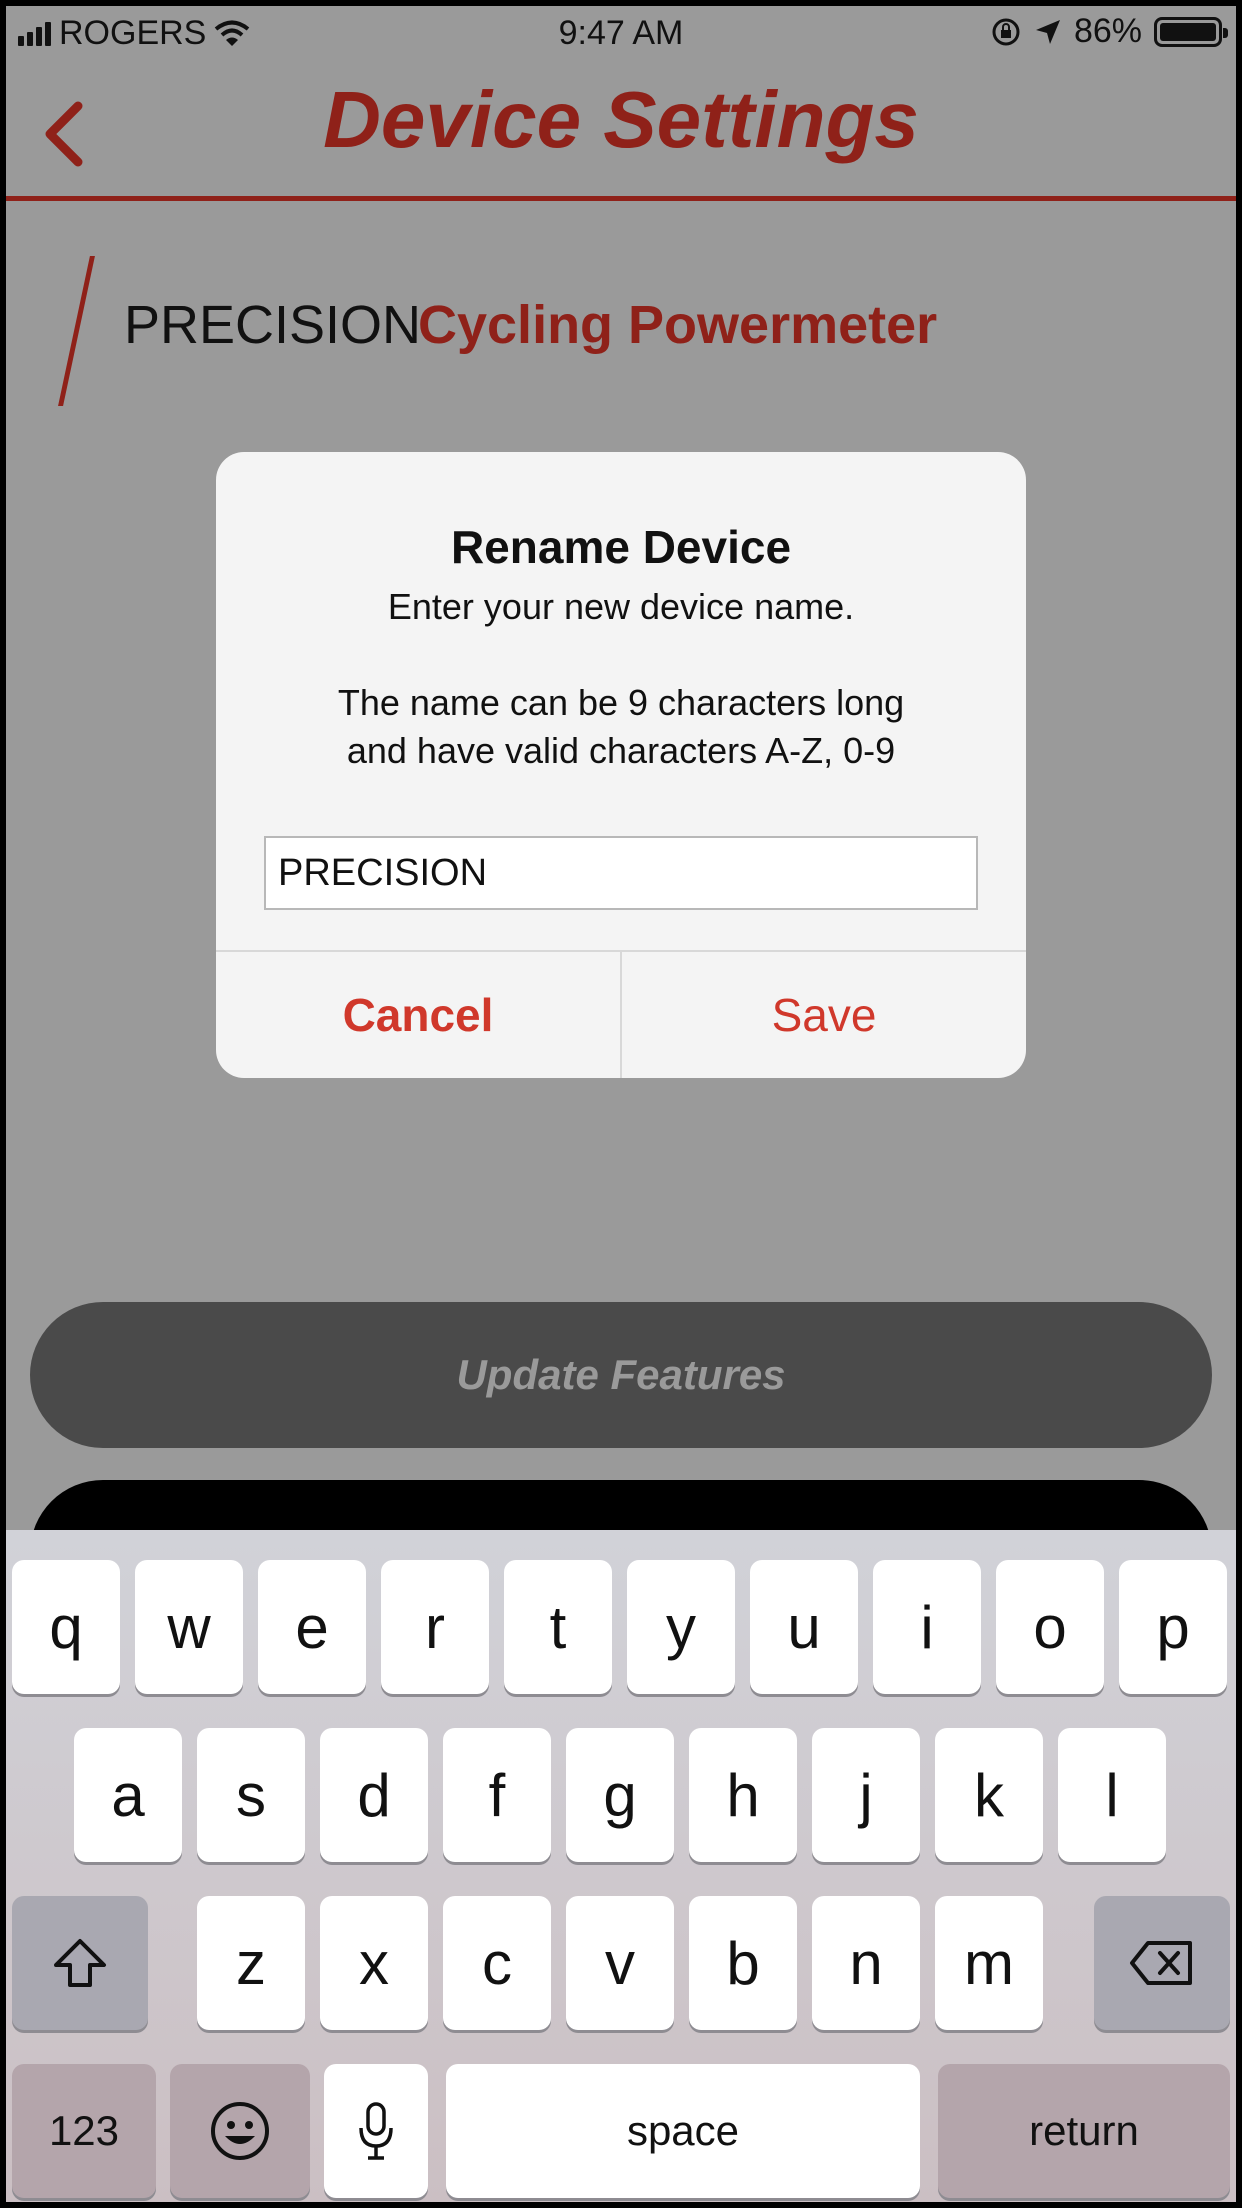 The width and height of the screenshot is (1242, 2208). I want to click on backspace-icon, so click(1161, 1963).